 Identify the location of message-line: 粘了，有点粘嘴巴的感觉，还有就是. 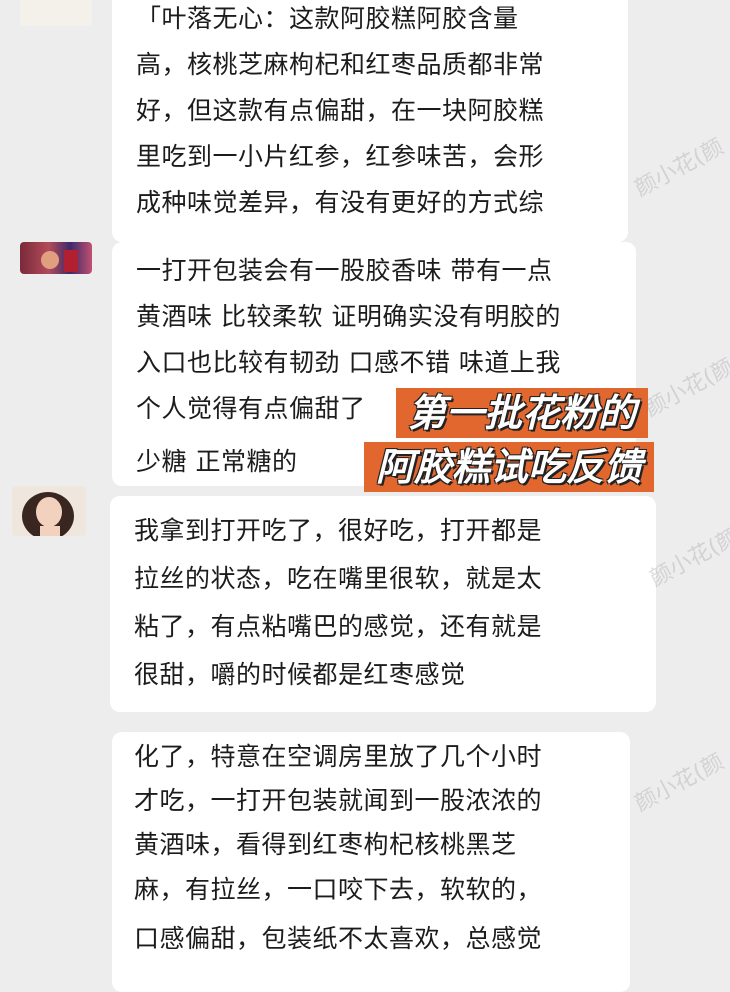
(338, 626).